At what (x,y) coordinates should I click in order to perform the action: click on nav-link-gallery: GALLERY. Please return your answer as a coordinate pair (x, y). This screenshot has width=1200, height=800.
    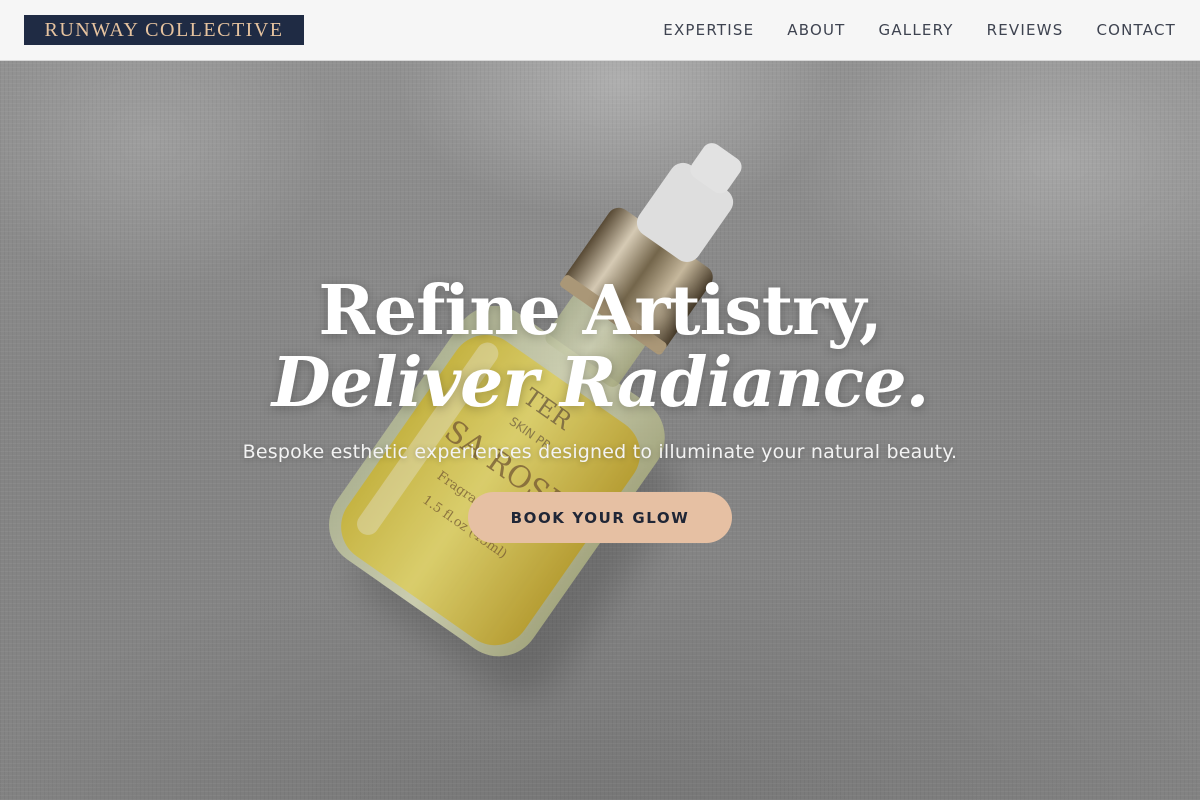
    Looking at the image, I should click on (916, 30).